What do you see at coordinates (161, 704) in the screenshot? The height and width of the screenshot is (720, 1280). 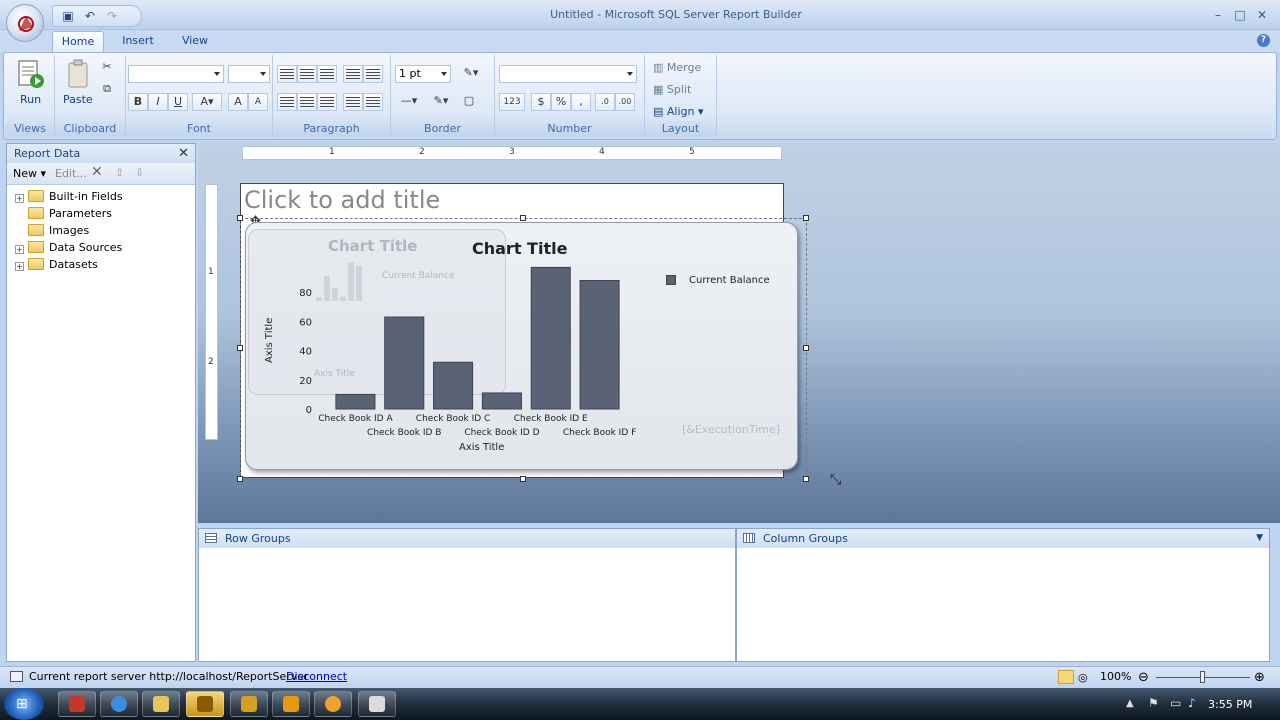 I see `taskbar-app-explorer` at bounding box center [161, 704].